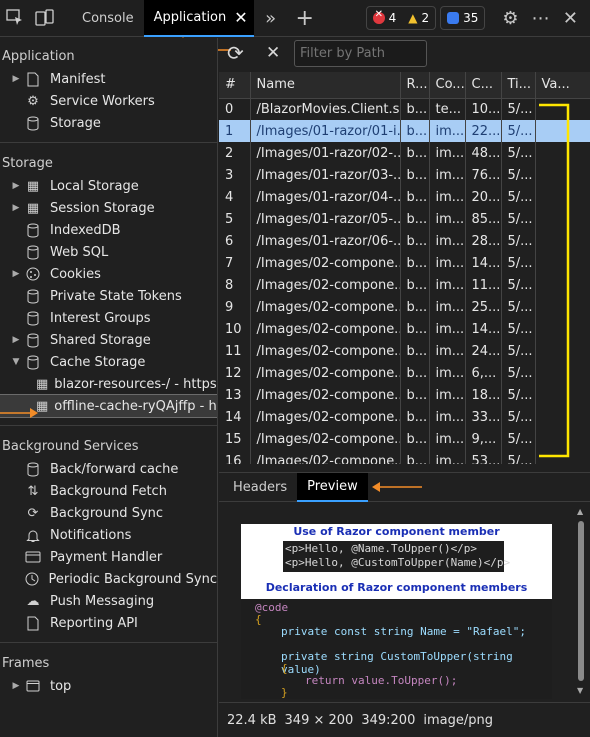 The width and height of the screenshot is (590, 737). Describe the element at coordinates (108, 362) in the screenshot. I see `sidebar-item-cache-storage: ▼ Cache Storage` at that location.